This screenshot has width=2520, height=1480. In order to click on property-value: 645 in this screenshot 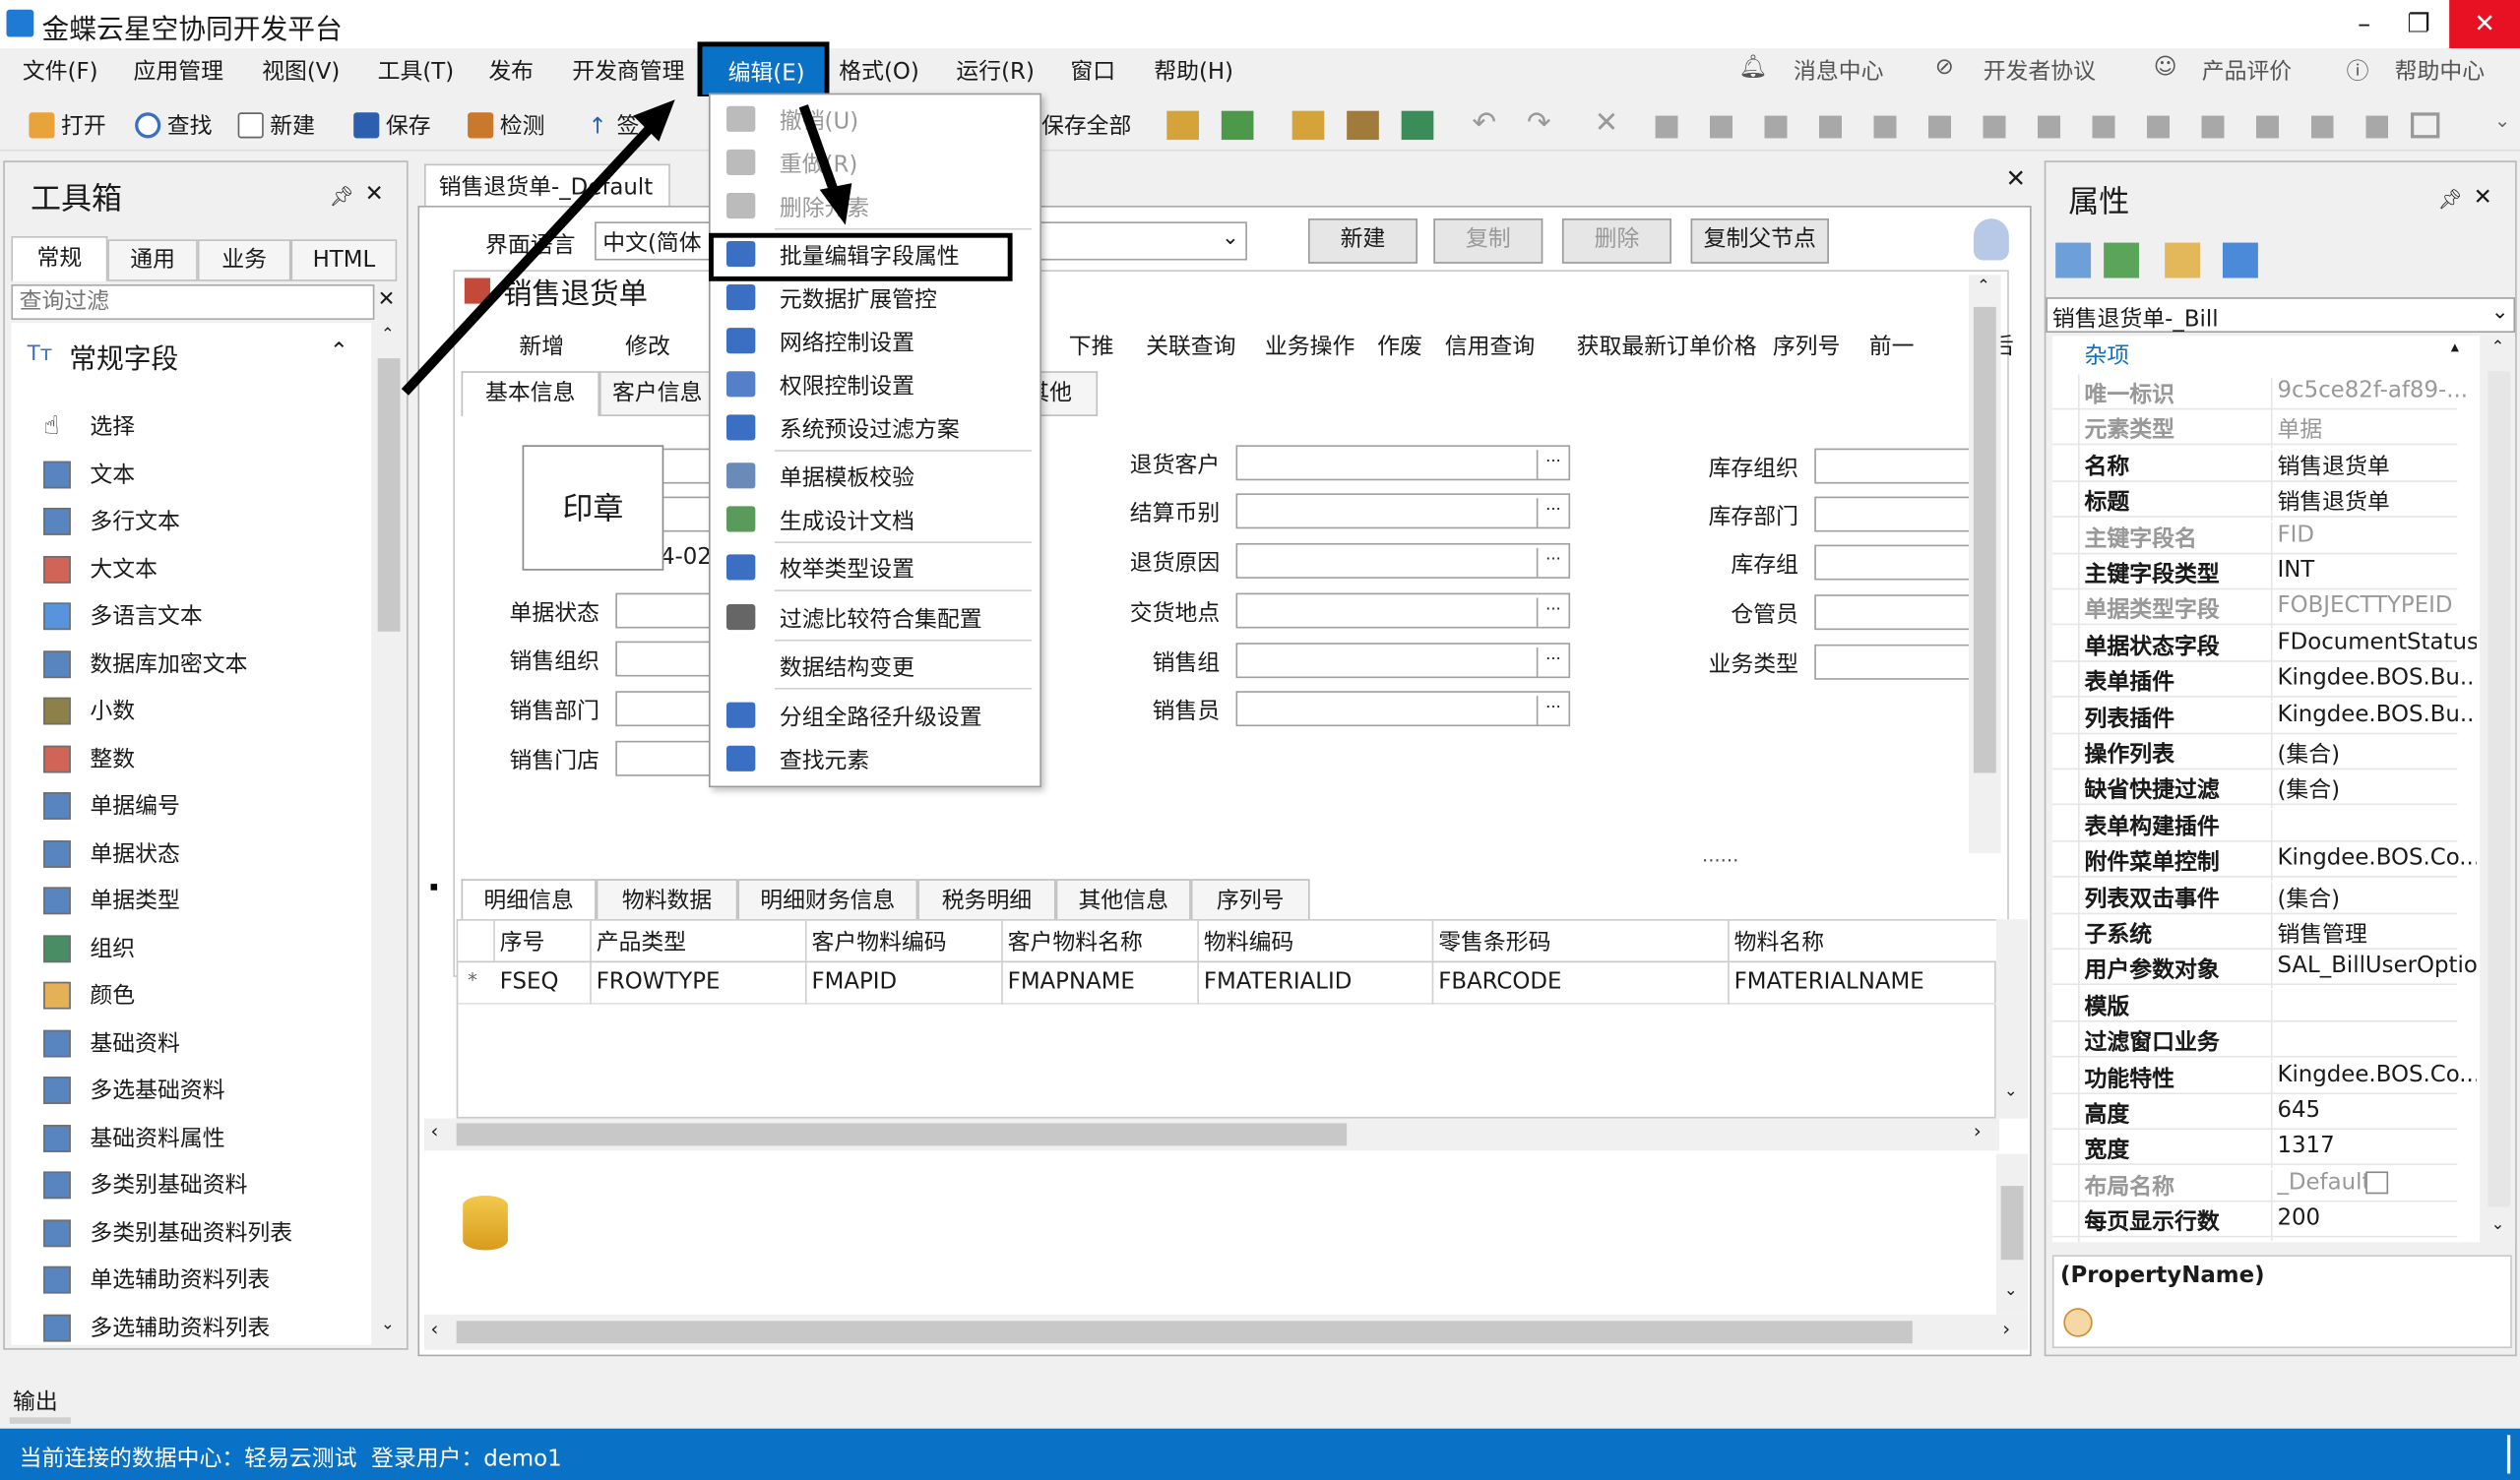, I will do `click(2373, 1115)`.